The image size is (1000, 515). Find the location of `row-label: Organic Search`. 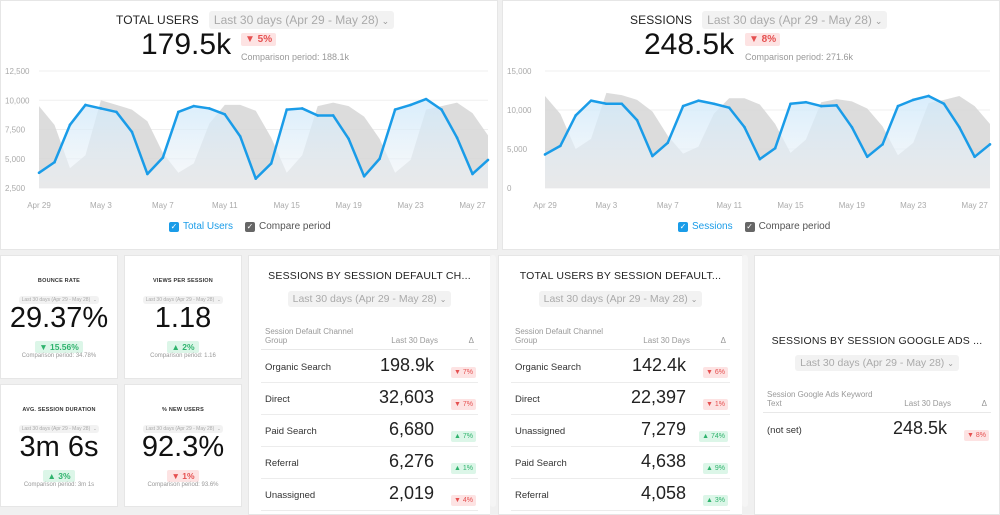

row-label: Organic Search is located at coordinates (298, 367).